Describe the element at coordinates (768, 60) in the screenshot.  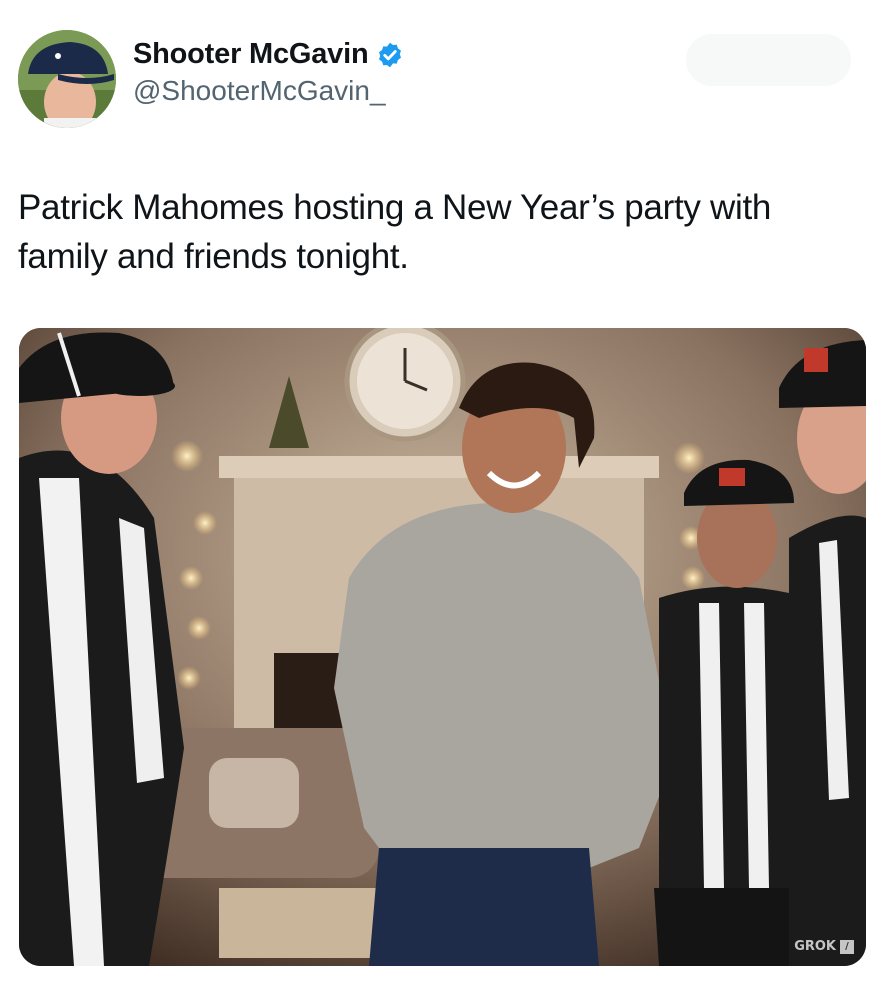
I see `follow-button` at that location.